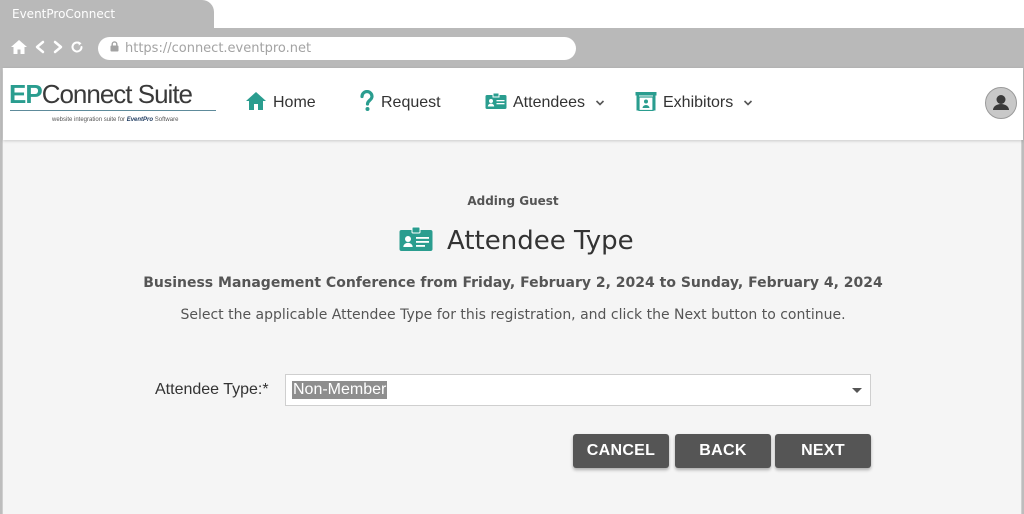 This screenshot has height=514, width=1024. Describe the element at coordinates (114, 48) in the screenshot. I see `lock-icon` at that location.